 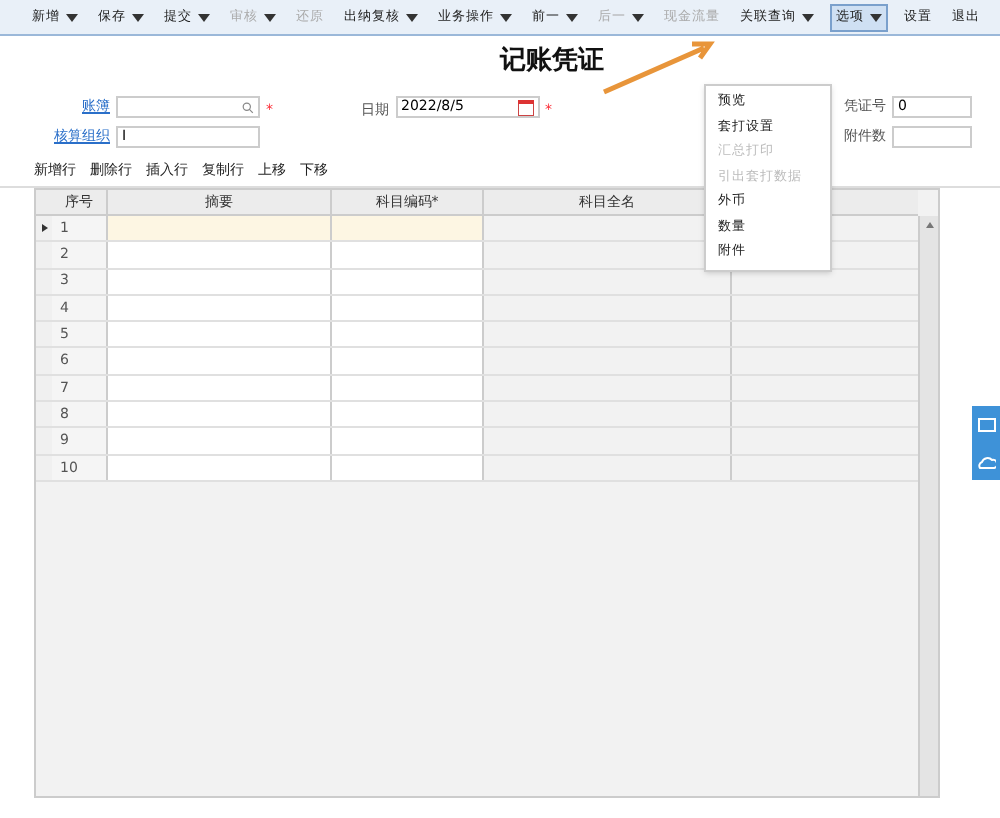 What do you see at coordinates (525, 107) in the screenshot?
I see `calendar-icon` at bounding box center [525, 107].